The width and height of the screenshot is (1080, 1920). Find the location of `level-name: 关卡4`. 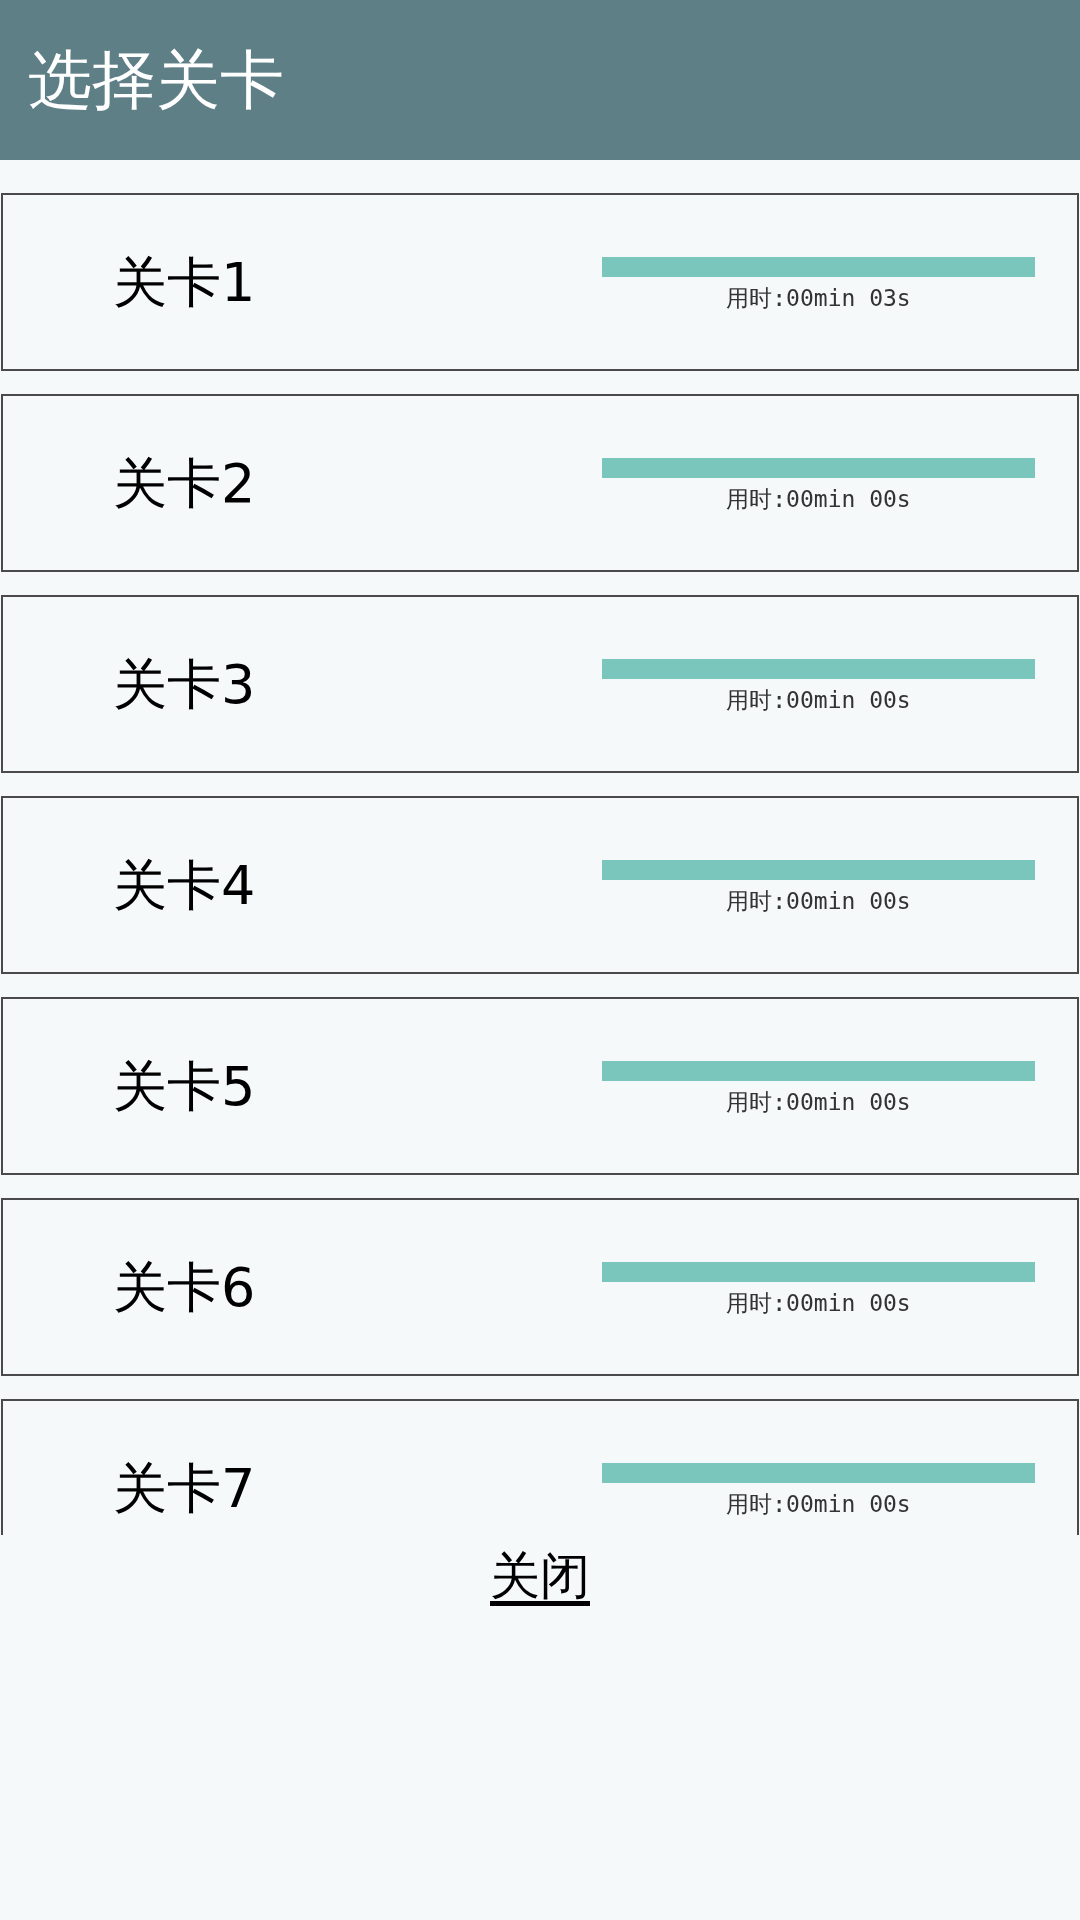

level-name: 关卡4 is located at coordinates (184, 886).